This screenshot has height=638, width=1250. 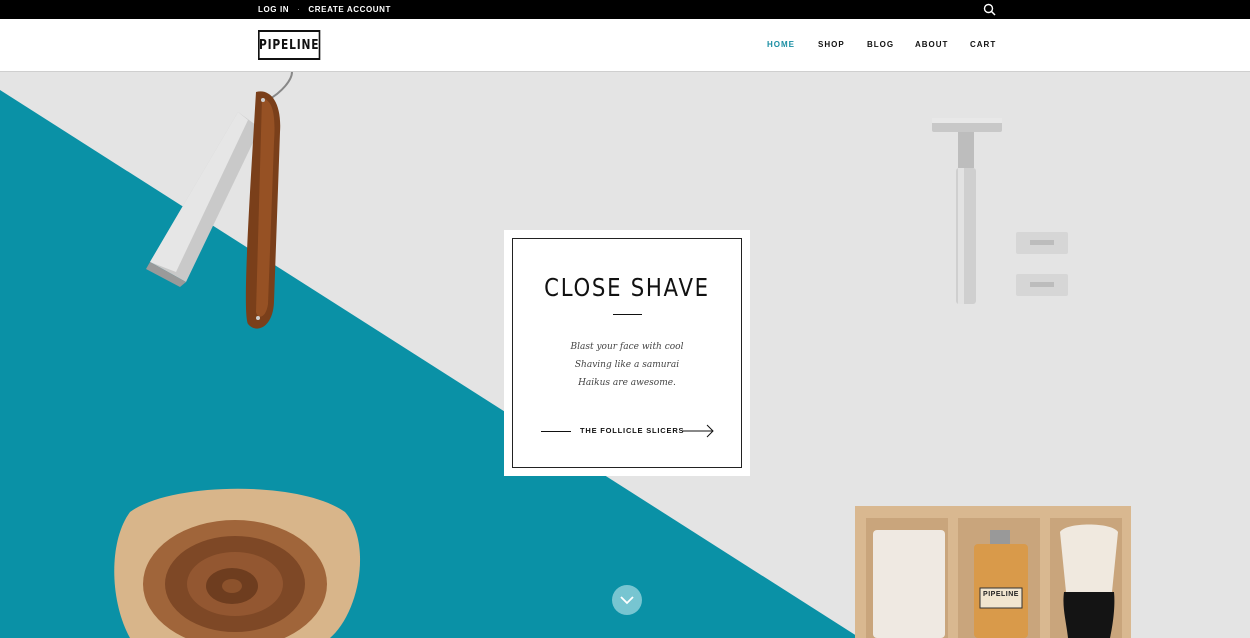 I want to click on poem-line: Haikus are awesome., so click(x=627, y=383).